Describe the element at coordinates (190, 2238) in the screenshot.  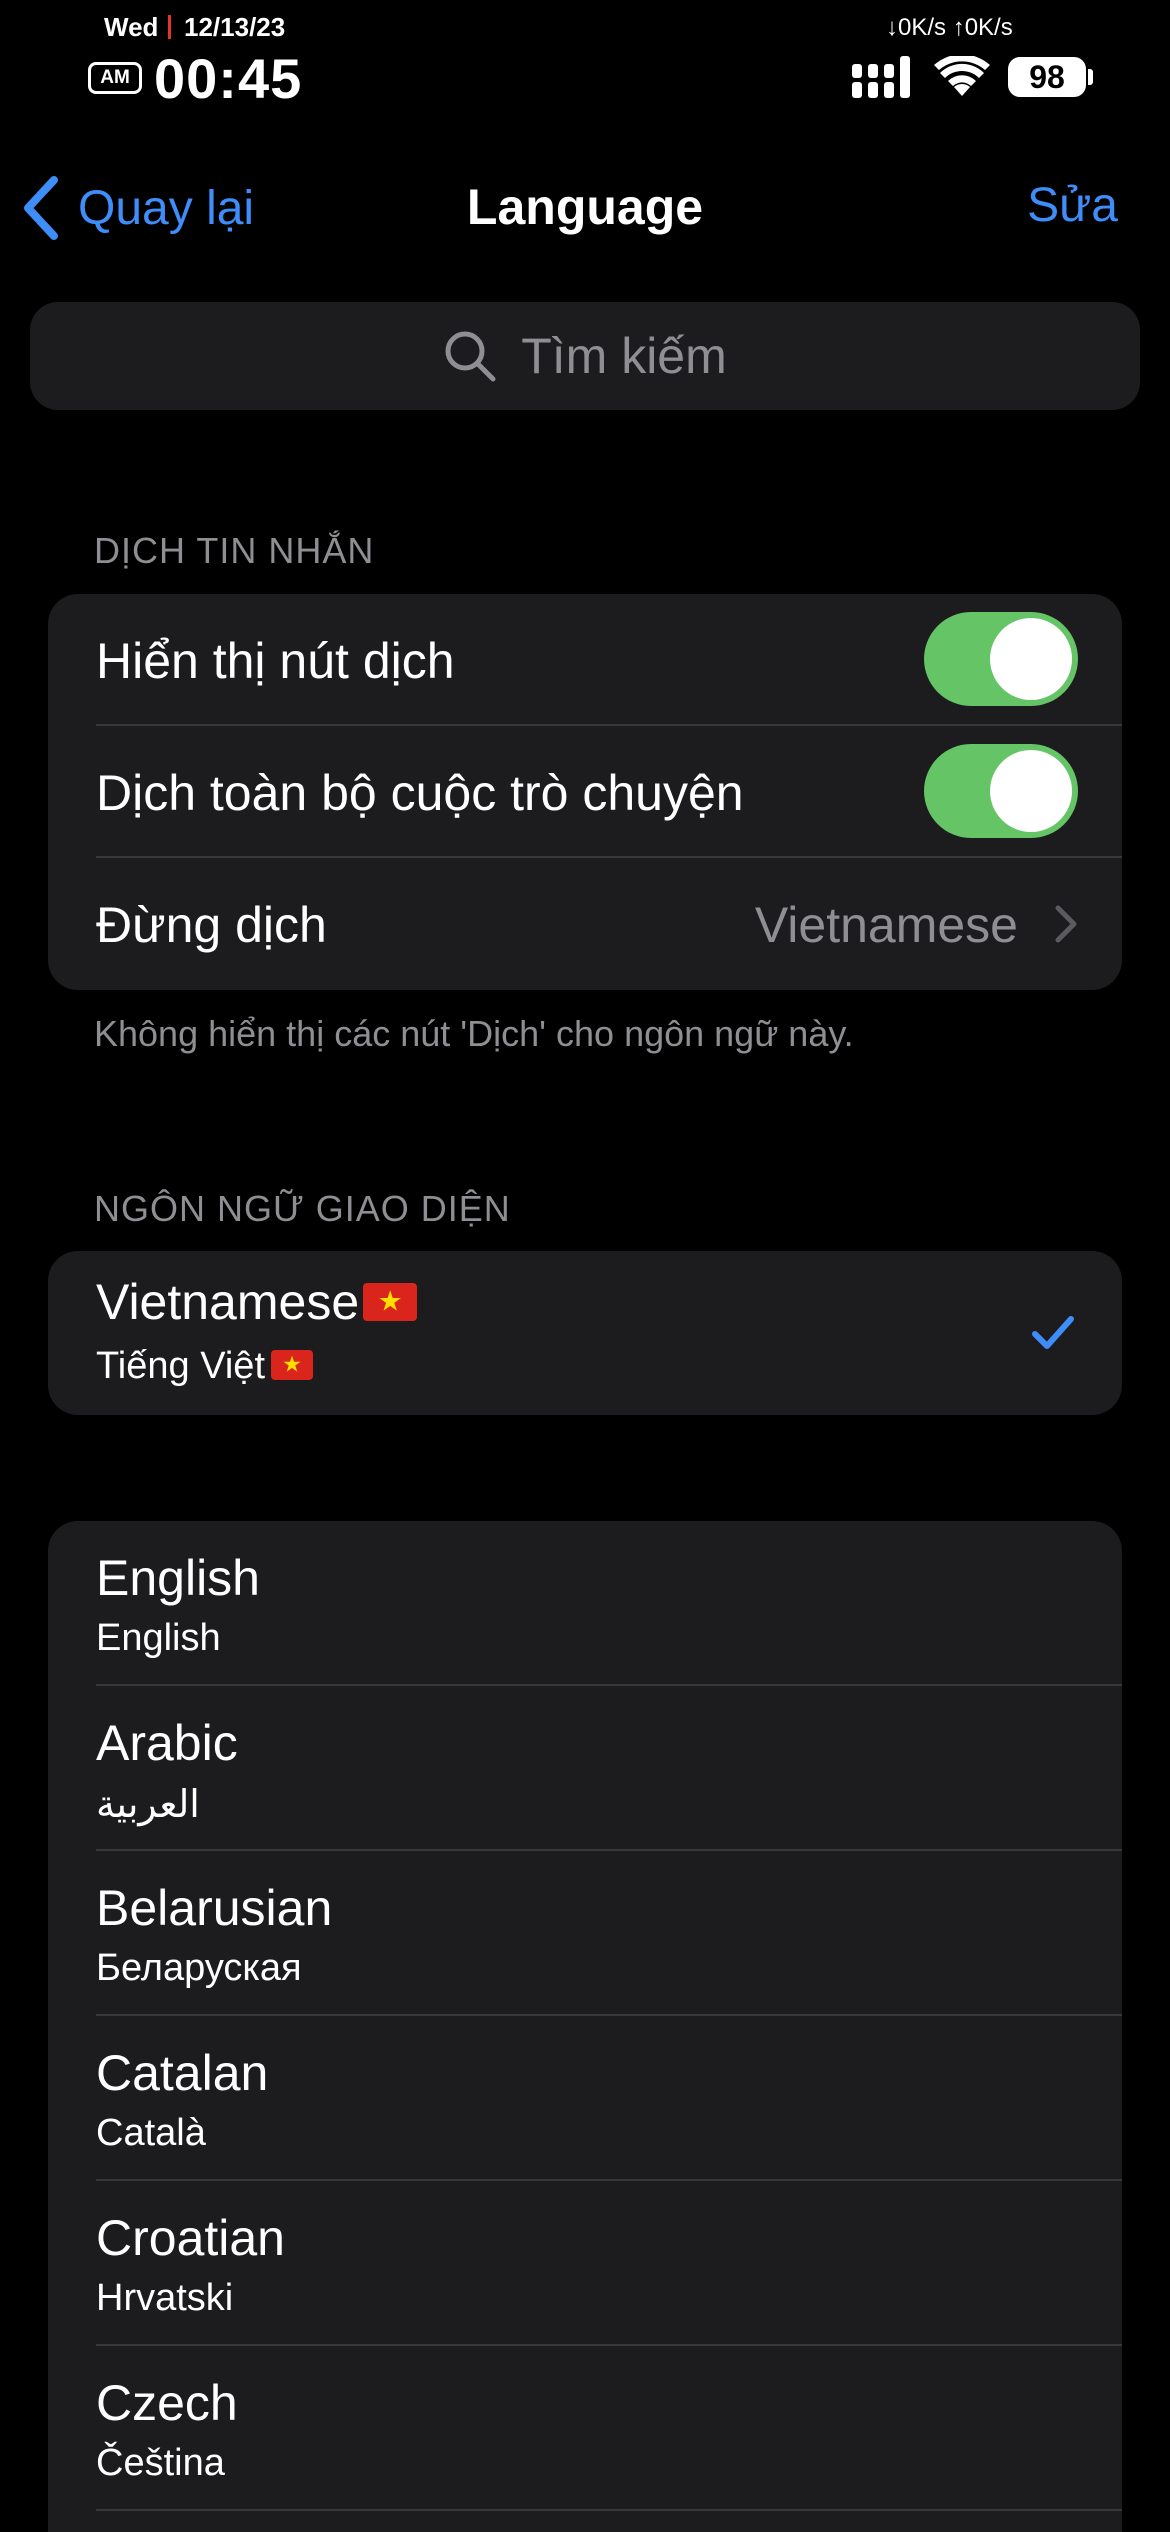
I see `language-name: Croatian` at that location.